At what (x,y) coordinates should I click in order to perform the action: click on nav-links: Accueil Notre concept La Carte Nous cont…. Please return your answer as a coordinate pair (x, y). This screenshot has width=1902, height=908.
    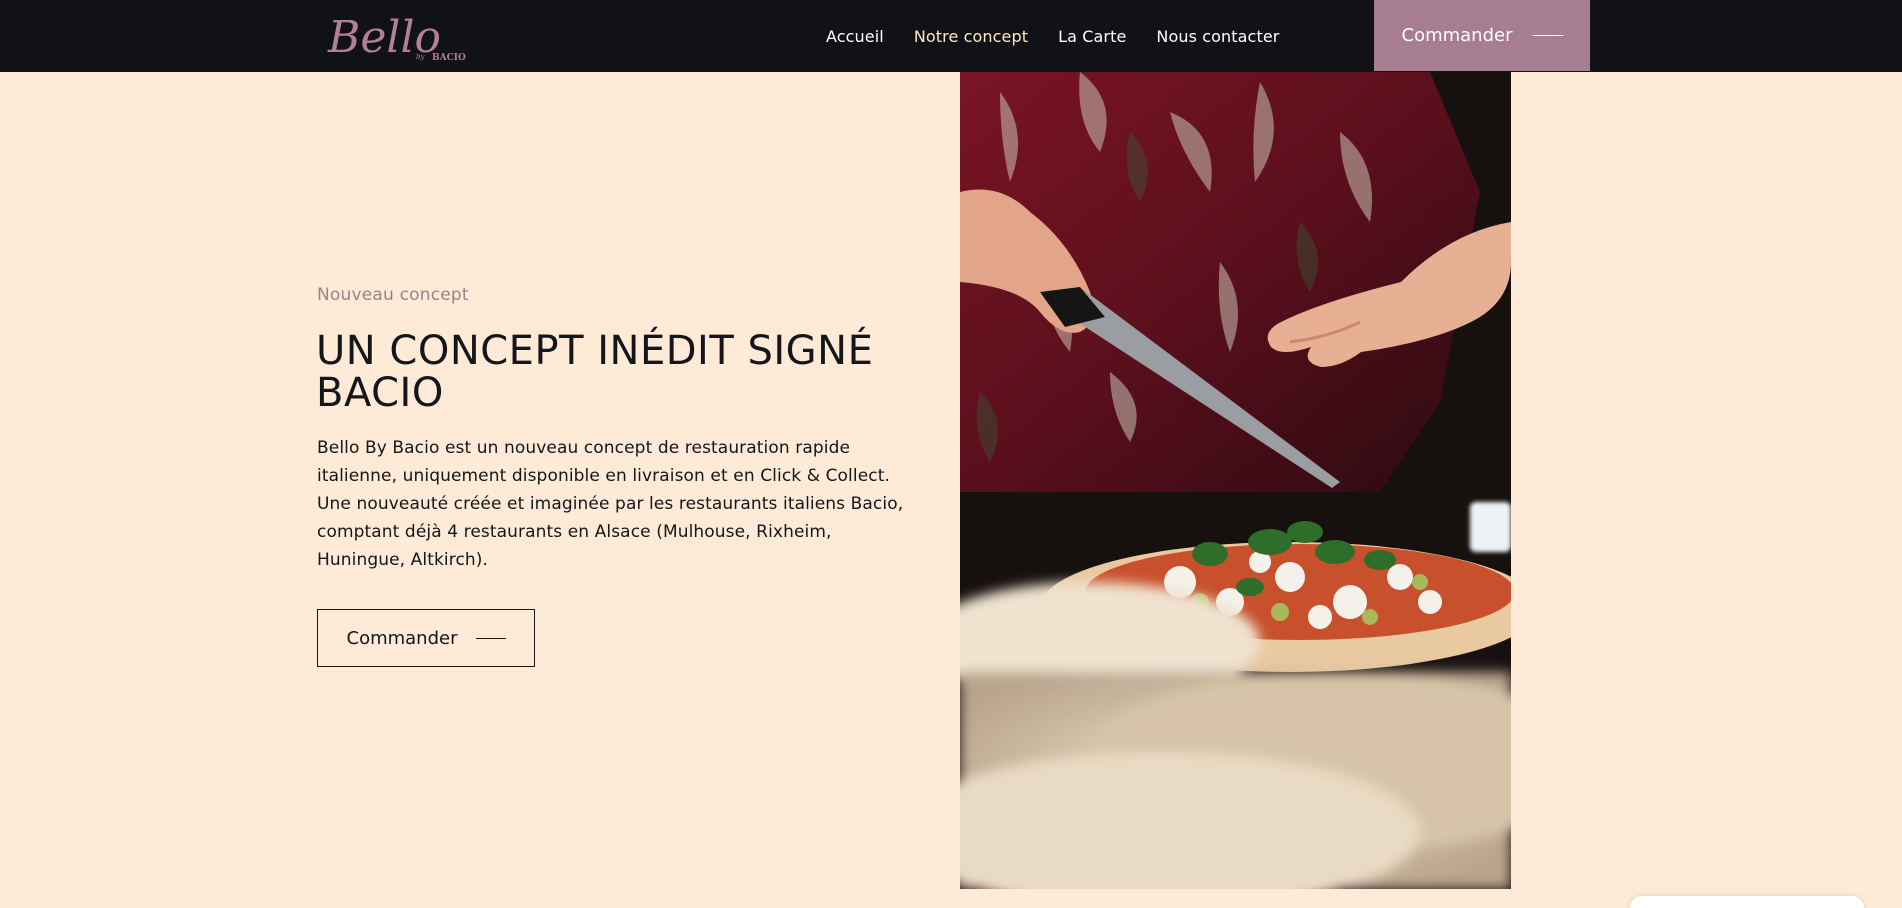
    Looking at the image, I should click on (1052, 36).